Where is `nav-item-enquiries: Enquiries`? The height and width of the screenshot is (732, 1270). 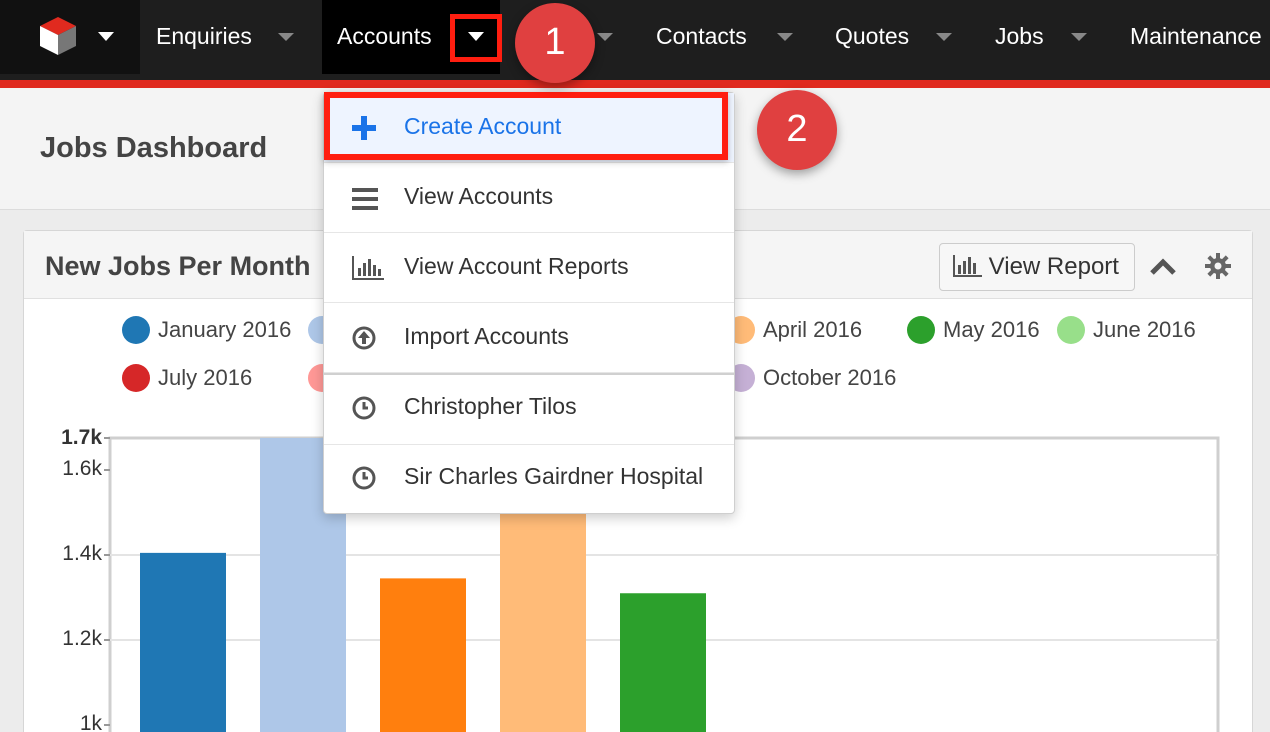
nav-item-enquiries: Enquiries is located at coordinates (204, 37).